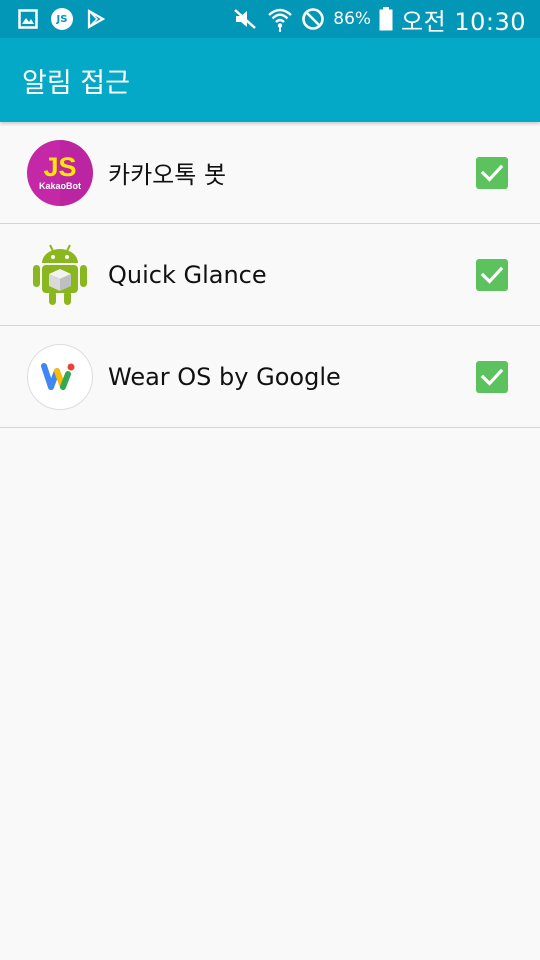 The height and width of the screenshot is (960, 540). I want to click on list-item-wear-os: Wear OS by Google, so click(270, 377).